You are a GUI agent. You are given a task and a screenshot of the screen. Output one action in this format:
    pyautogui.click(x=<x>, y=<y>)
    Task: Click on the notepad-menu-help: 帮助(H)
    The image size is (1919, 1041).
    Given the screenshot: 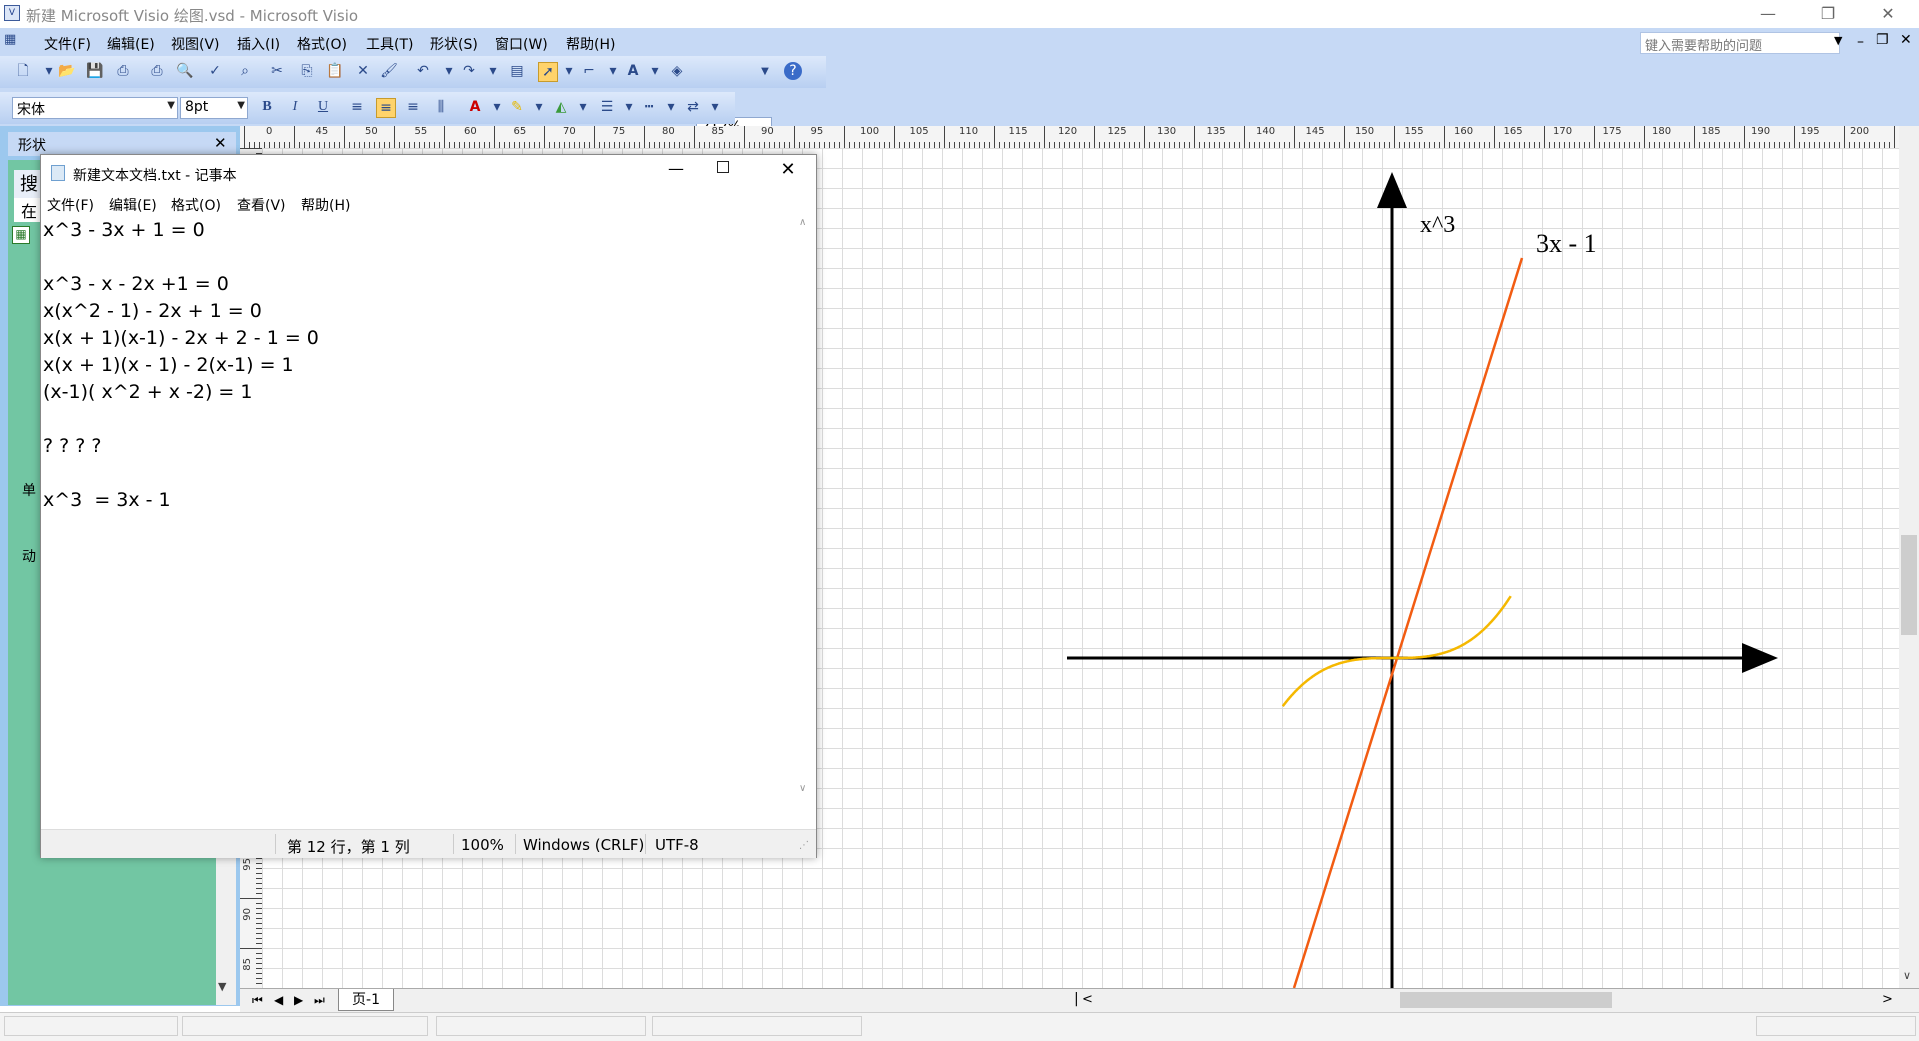 What is the action you would take?
    pyautogui.click(x=325, y=205)
    